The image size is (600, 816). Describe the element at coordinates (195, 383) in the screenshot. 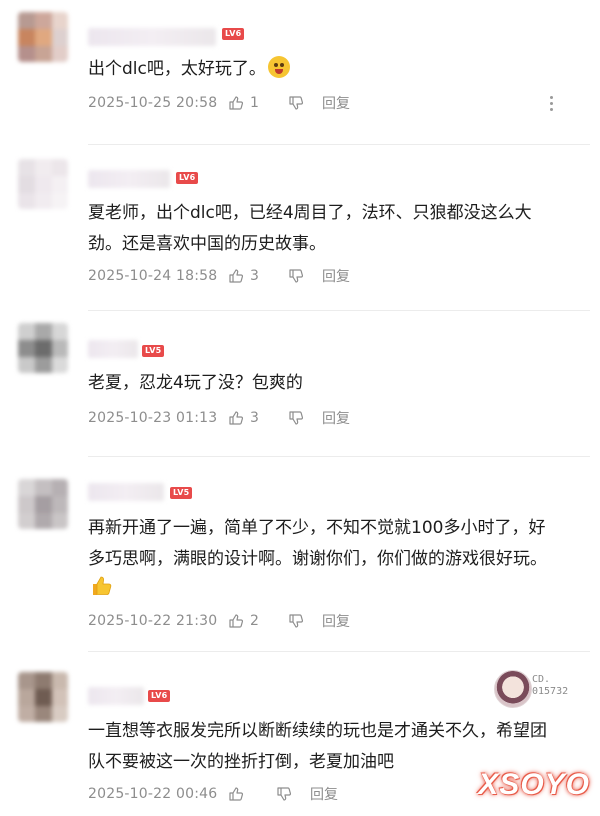

I see `comment-line: 老夏，忍龙4玩了没？包爽的` at that location.